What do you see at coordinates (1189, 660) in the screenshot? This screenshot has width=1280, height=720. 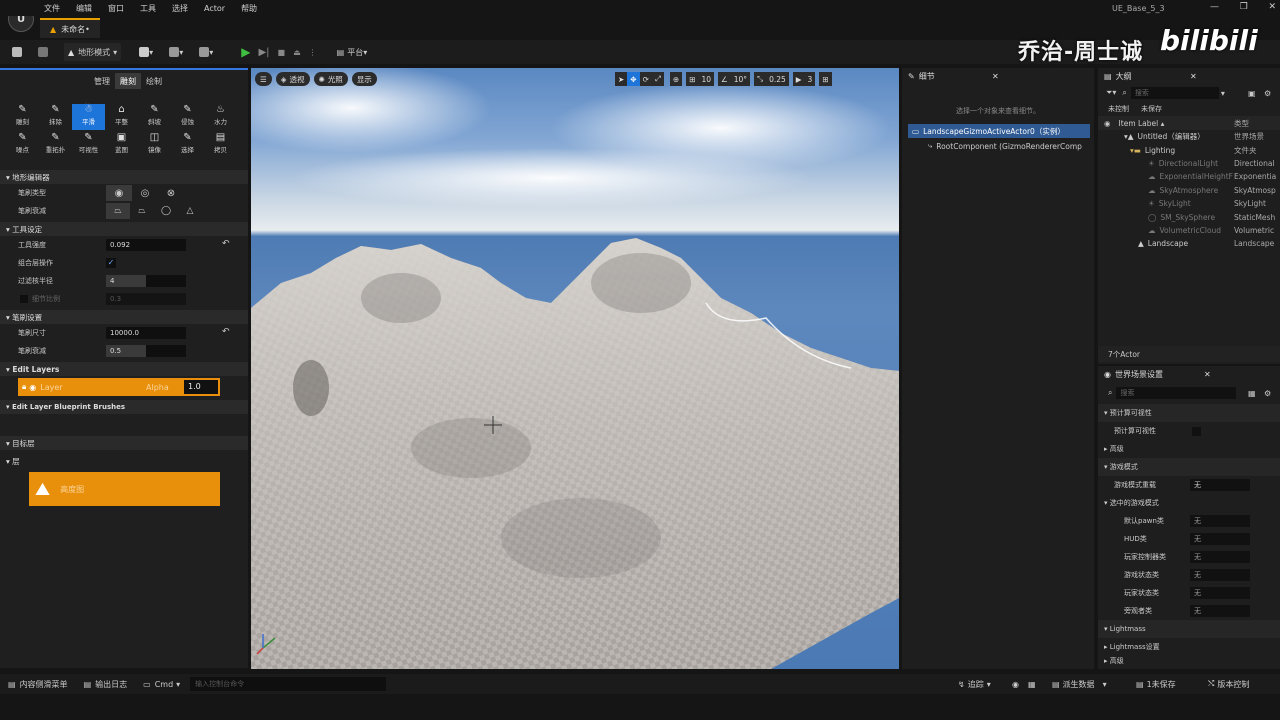 I see `section-more: ▸ 高级` at bounding box center [1189, 660].